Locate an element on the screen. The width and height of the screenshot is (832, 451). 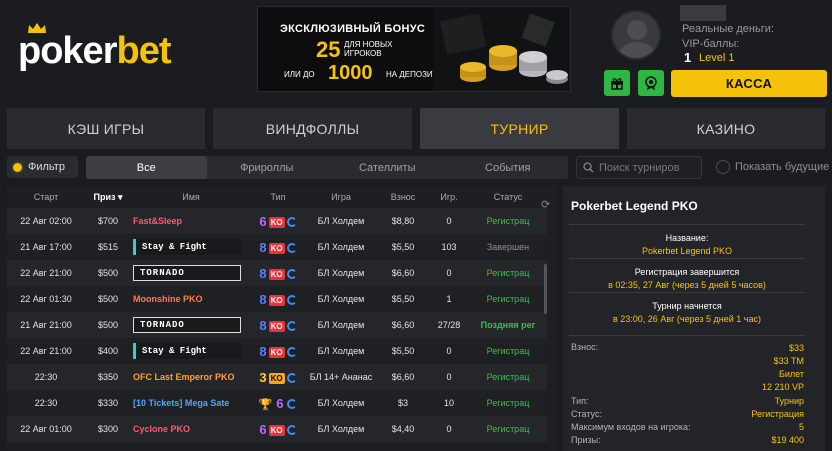
banner-amount-1-desc: ДЛЯ НОВЫХ ИГРОКОВ is located at coordinates (368, 49).